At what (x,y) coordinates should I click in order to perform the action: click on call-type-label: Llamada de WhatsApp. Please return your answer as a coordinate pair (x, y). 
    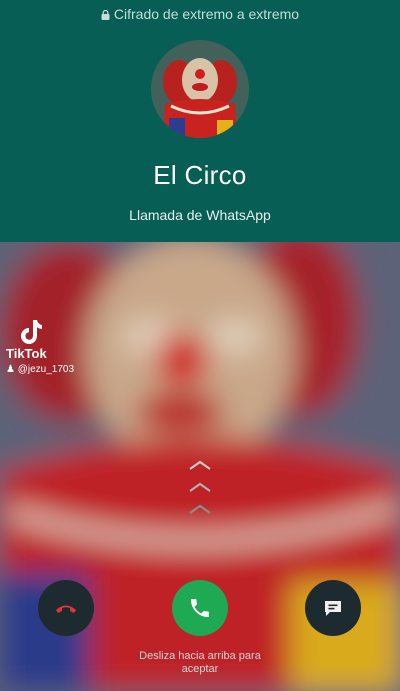
    Looking at the image, I should click on (200, 215).